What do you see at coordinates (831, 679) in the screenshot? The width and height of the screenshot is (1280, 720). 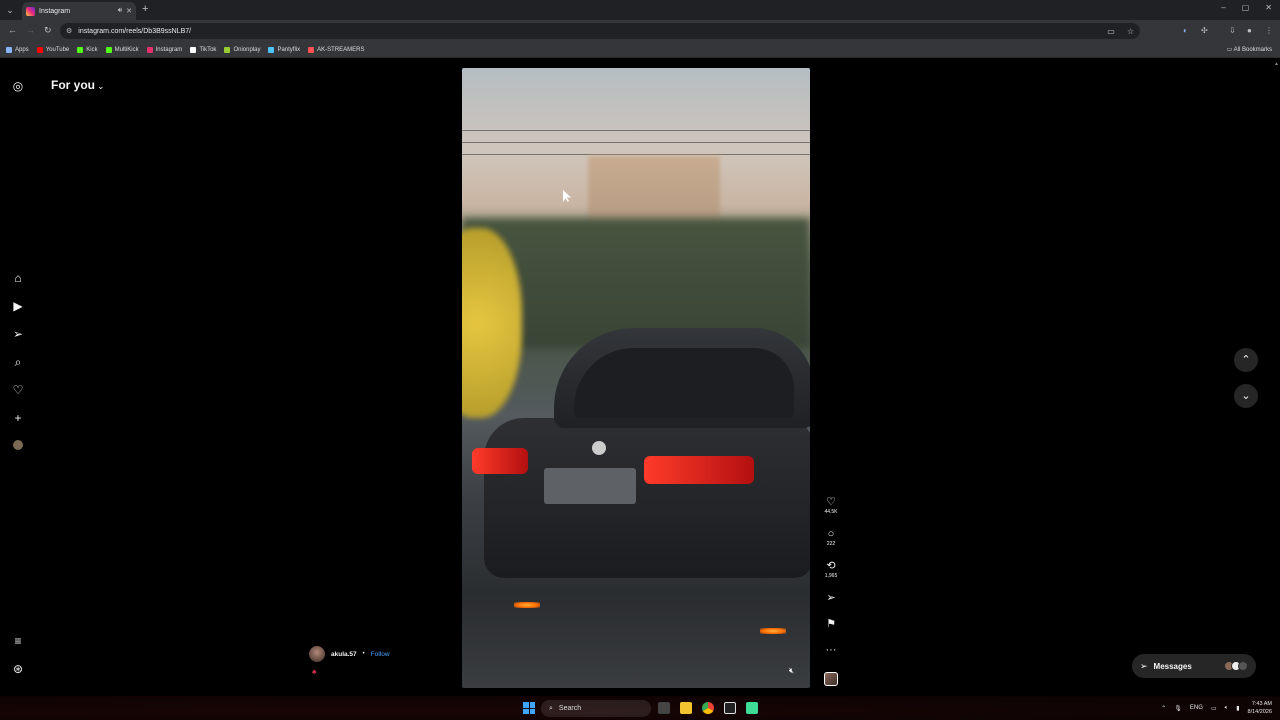 I see `audio-thumbnail` at bounding box center [831, 679].